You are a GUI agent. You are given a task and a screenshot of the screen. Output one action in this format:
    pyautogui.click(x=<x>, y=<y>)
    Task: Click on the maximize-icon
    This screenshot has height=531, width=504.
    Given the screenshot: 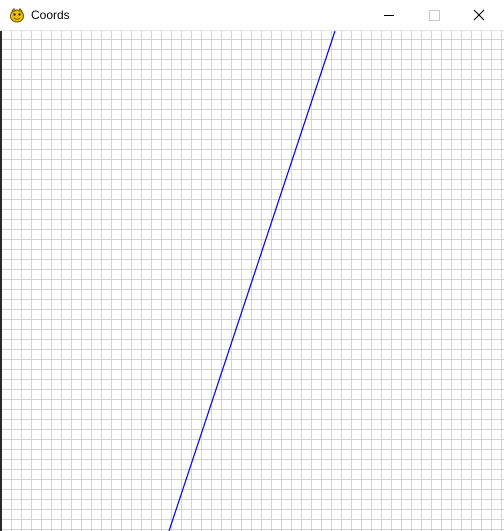 What is the action you would take?
    pyautogui.click(x=434, y=15)
    